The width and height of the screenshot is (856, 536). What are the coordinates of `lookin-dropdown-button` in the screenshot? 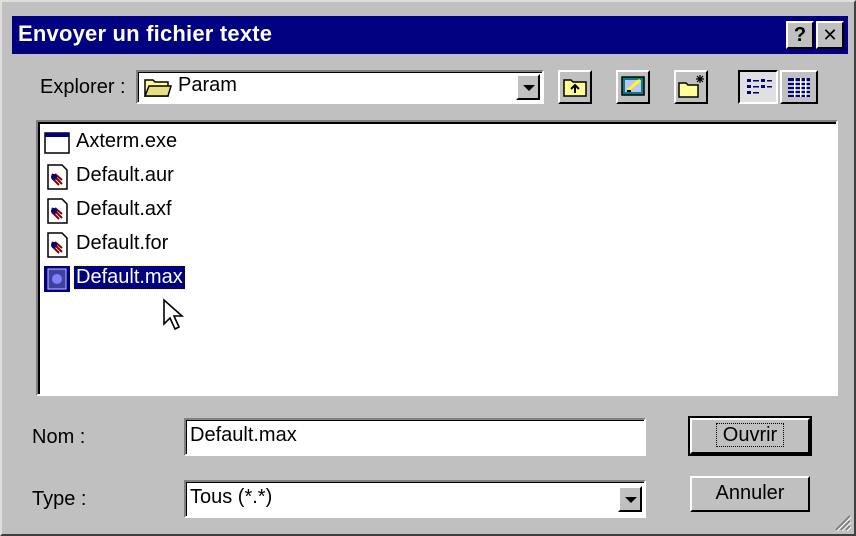 It's located at (528, 87).